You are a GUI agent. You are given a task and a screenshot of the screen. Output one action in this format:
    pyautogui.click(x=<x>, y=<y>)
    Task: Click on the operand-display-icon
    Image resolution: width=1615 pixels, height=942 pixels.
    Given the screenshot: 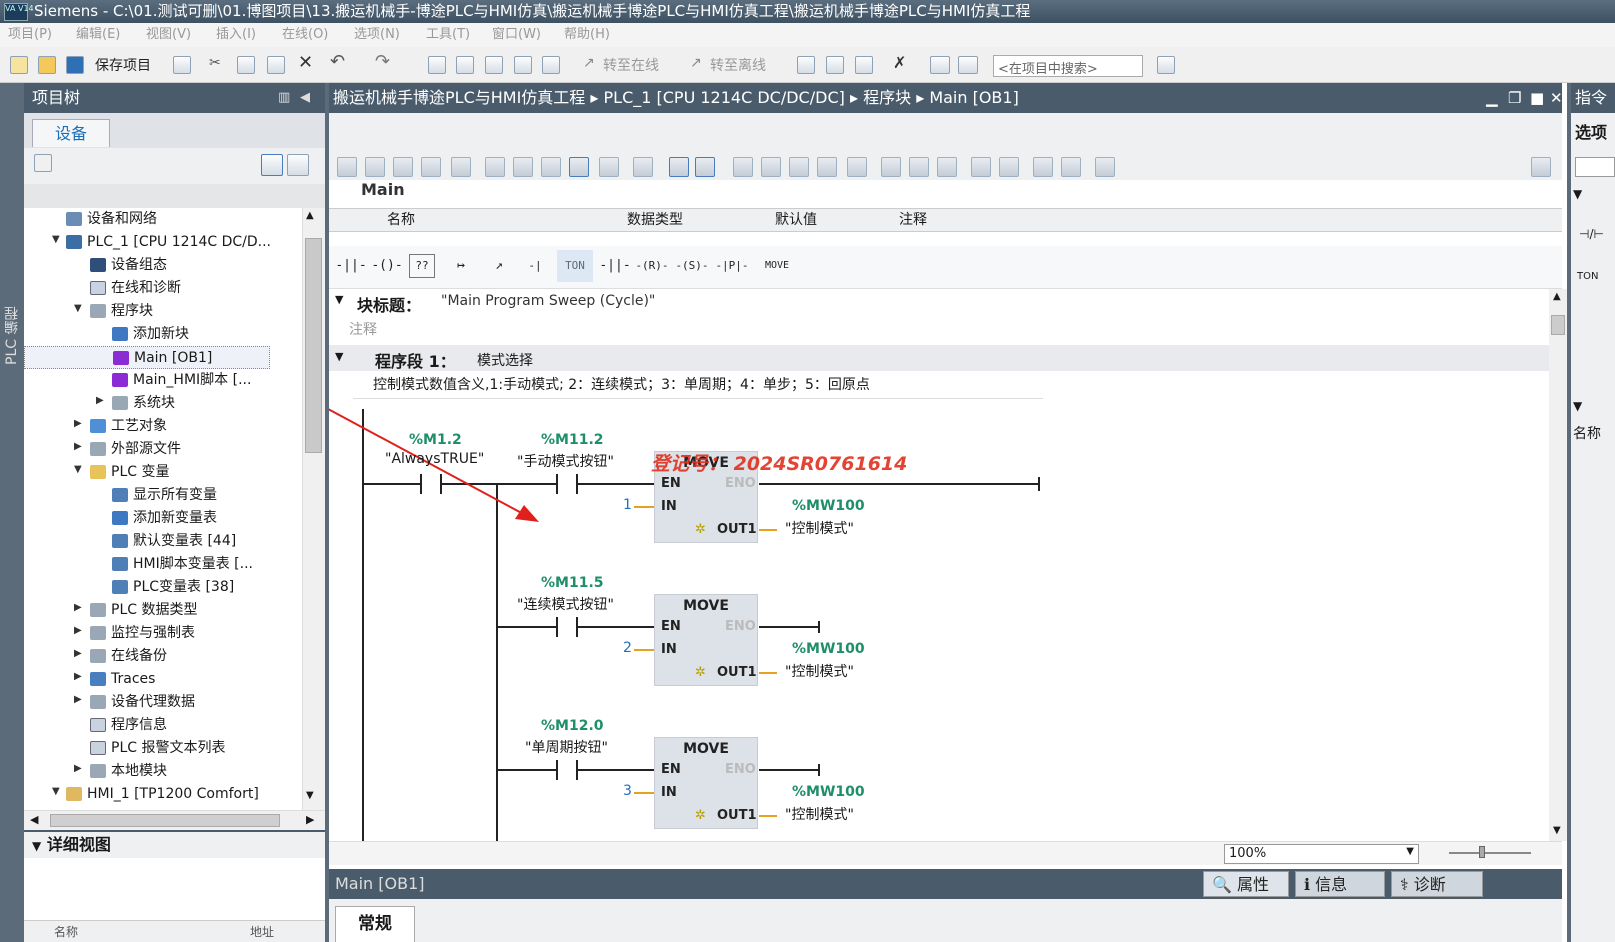 What is the action you would take?
    pyautogui.click(x=643, y=167)
    